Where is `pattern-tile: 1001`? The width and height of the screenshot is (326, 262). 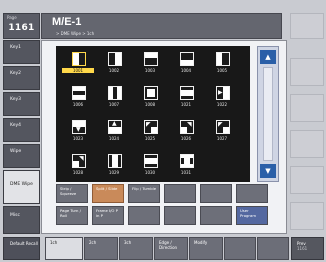
pattern-tile: 1001 is located at coordinates (78, 62).